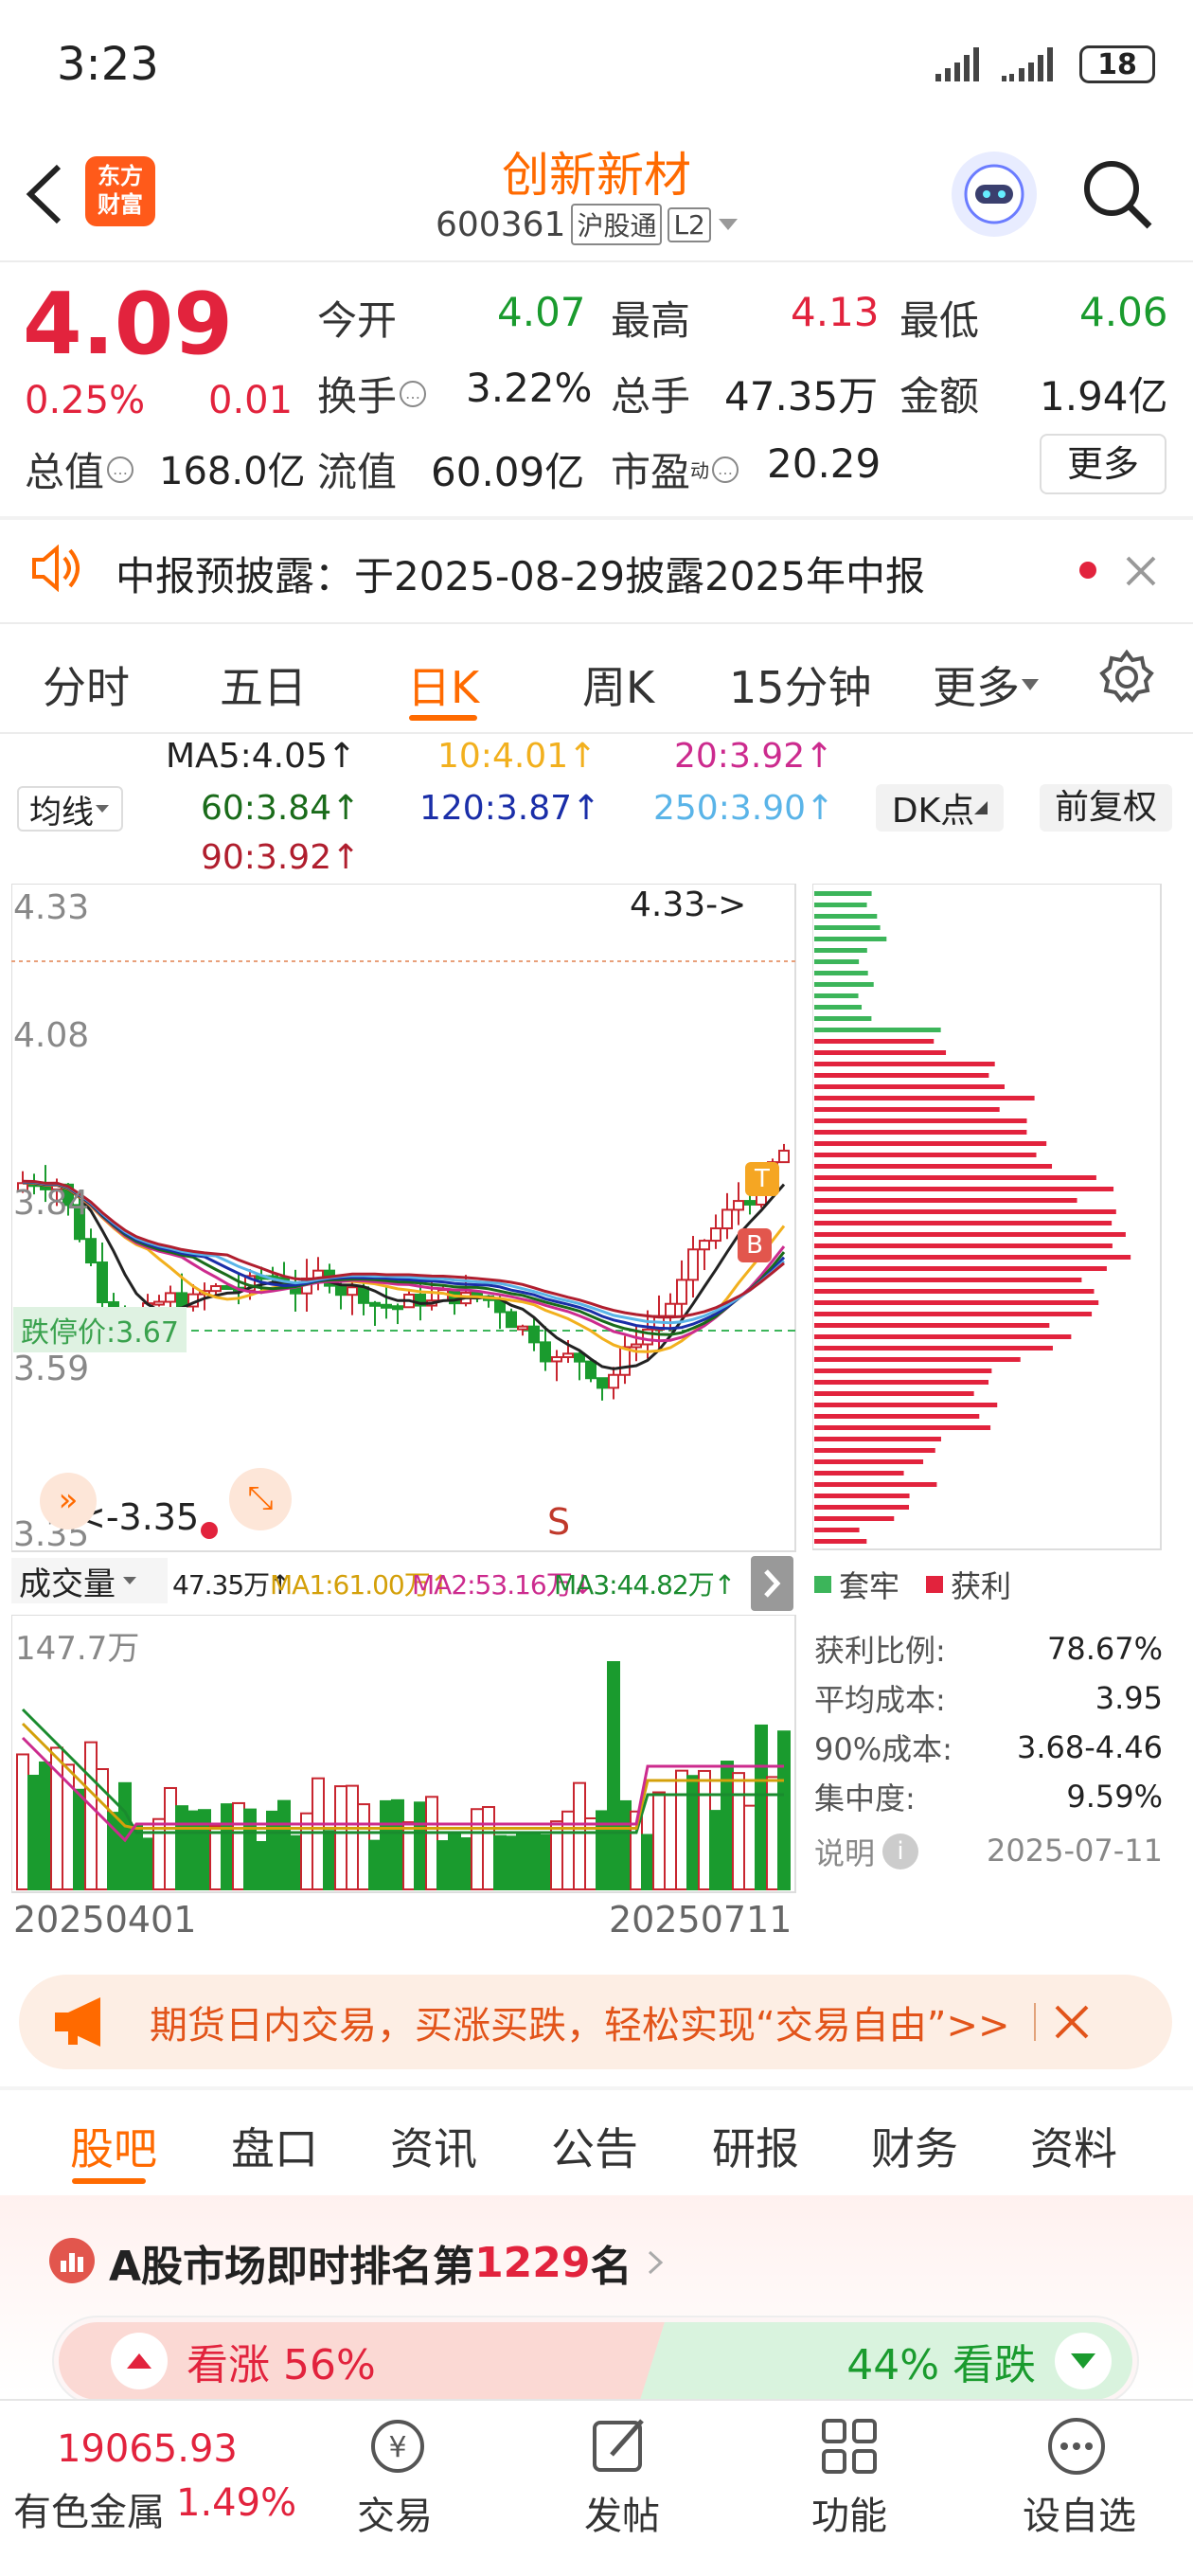 The width and height of the screenshot is (1193, 2576). Describe the element at coordinates (755, 1245) in the screenshot. I see `b-marker: B` at that location.